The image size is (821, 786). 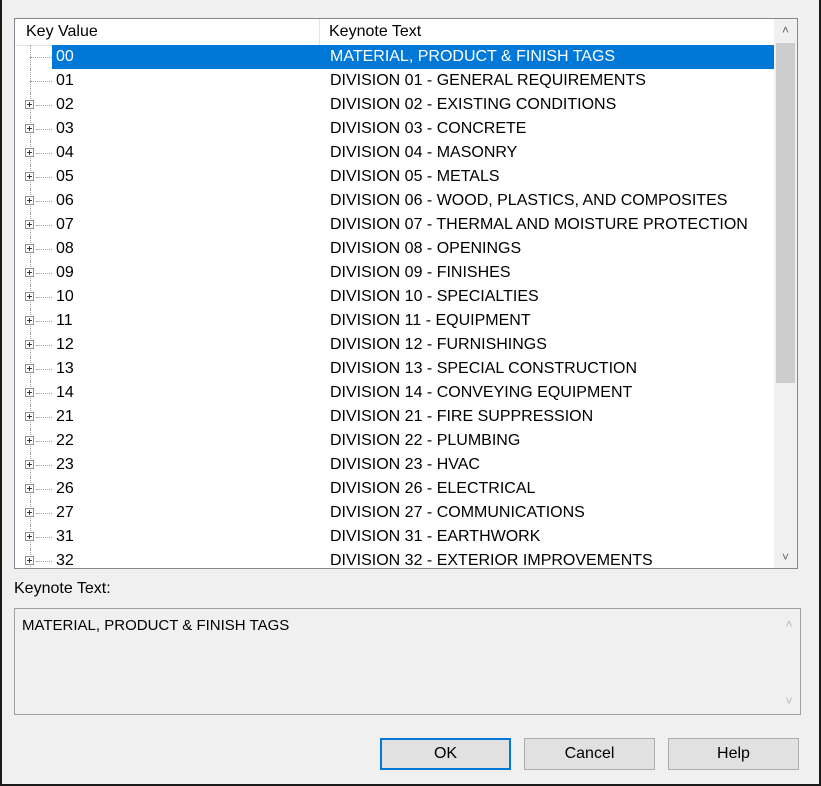 What do you see at coordinates (156, 625) in the screenshot?
I see `keynote-text-value: MATERIAL, PRODUCT & FINISH TAGS` at bounding box center [156, 625].